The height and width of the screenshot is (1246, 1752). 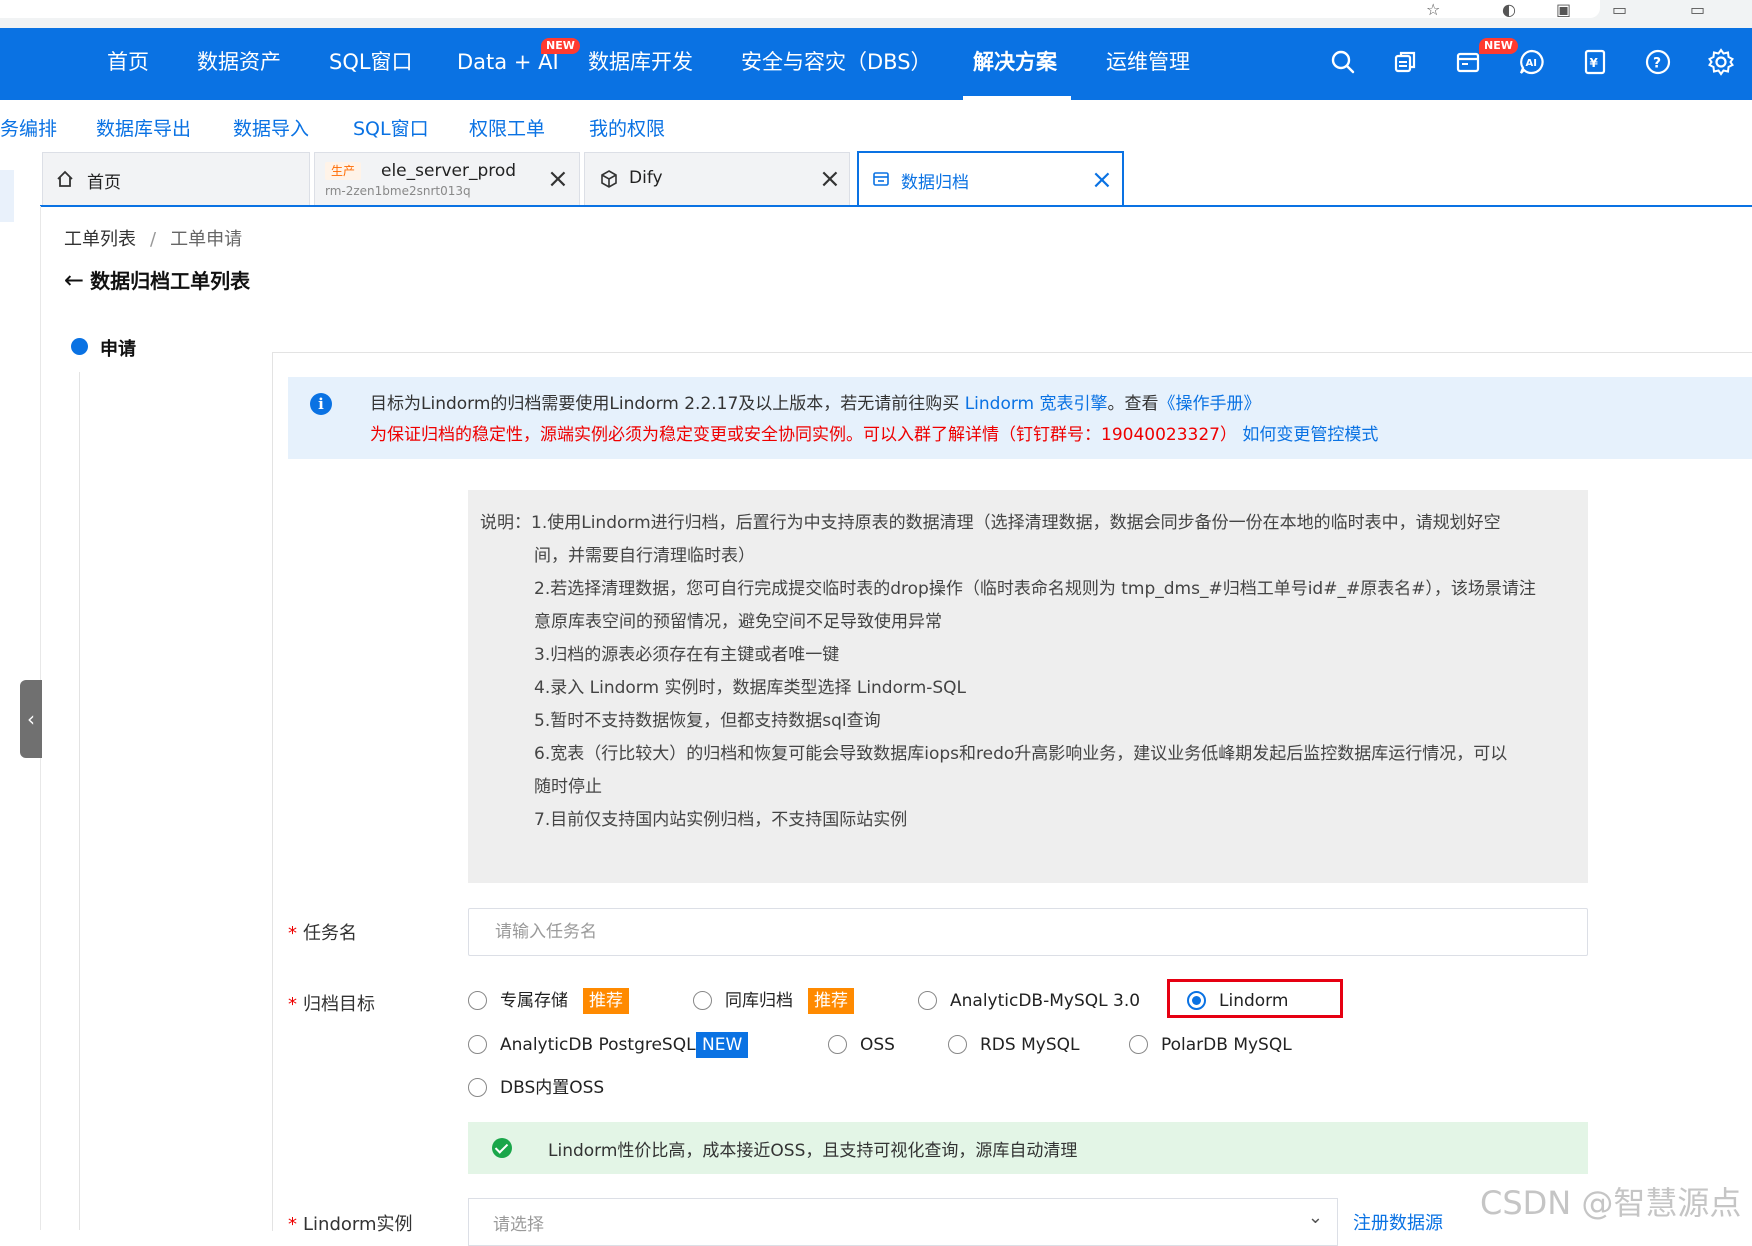 What do you see at coordinates (339, 1004) in the screenshot?
I see `label-text: 归档目标` at bounding box center [339, 1004].